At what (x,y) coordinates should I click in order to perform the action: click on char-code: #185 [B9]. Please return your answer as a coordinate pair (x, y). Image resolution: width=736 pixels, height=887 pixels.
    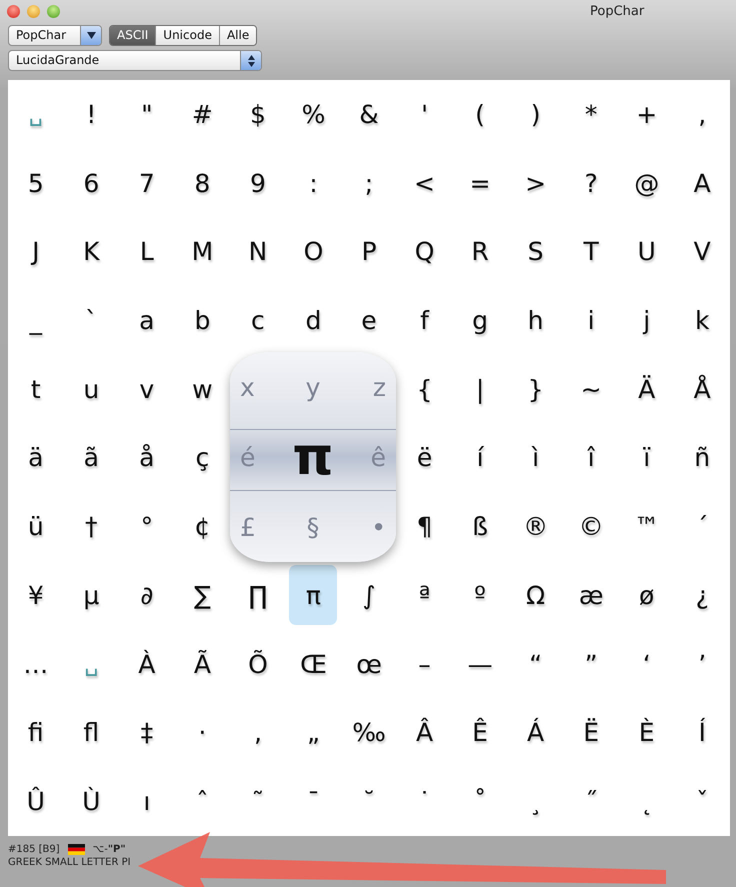
    Looking at the image, I should click on (34, 849).